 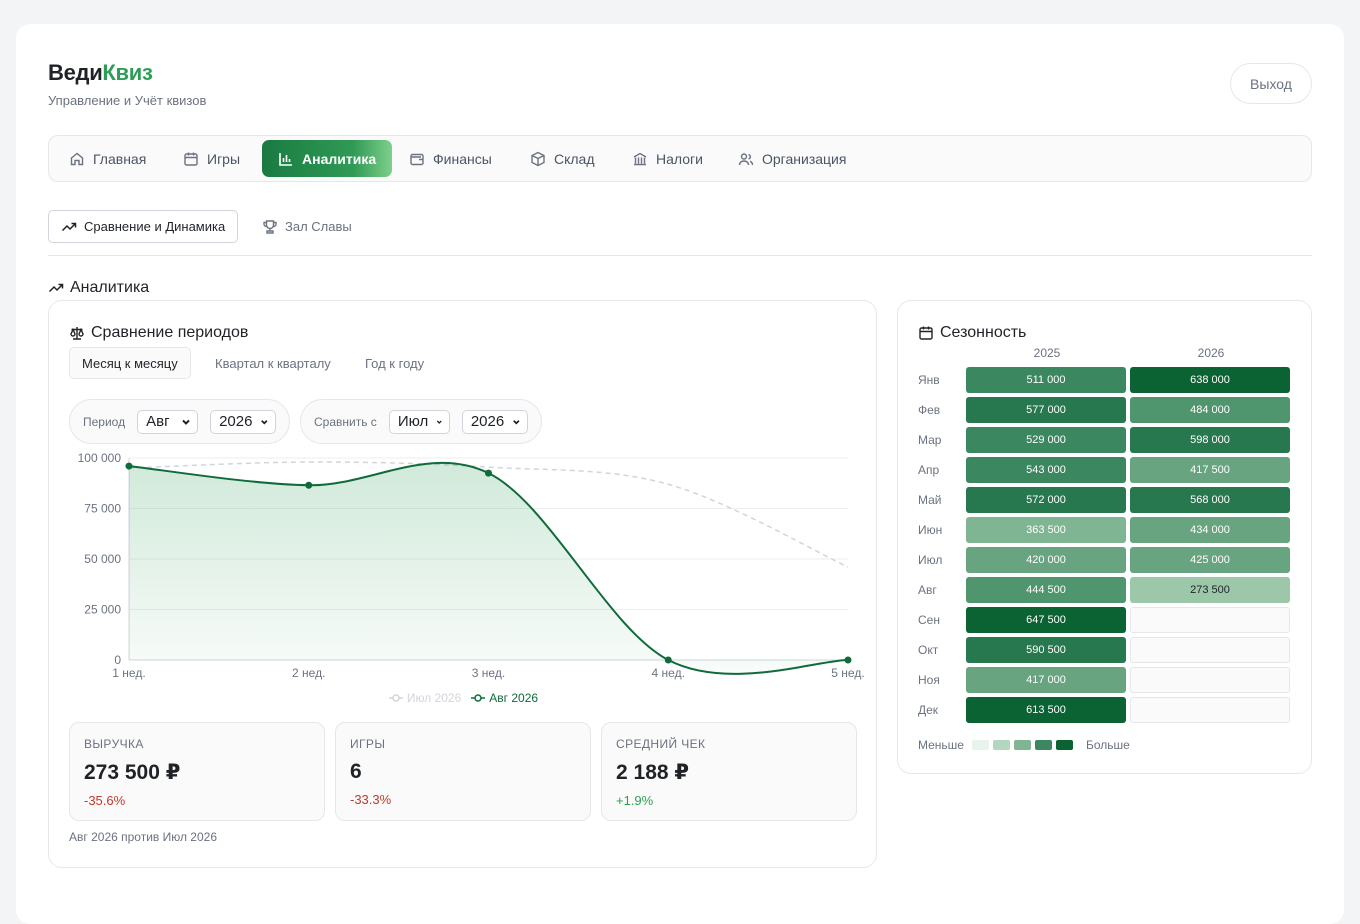 I want to click on heatmap-cell: 572 000, so click(x=1046, y=500).